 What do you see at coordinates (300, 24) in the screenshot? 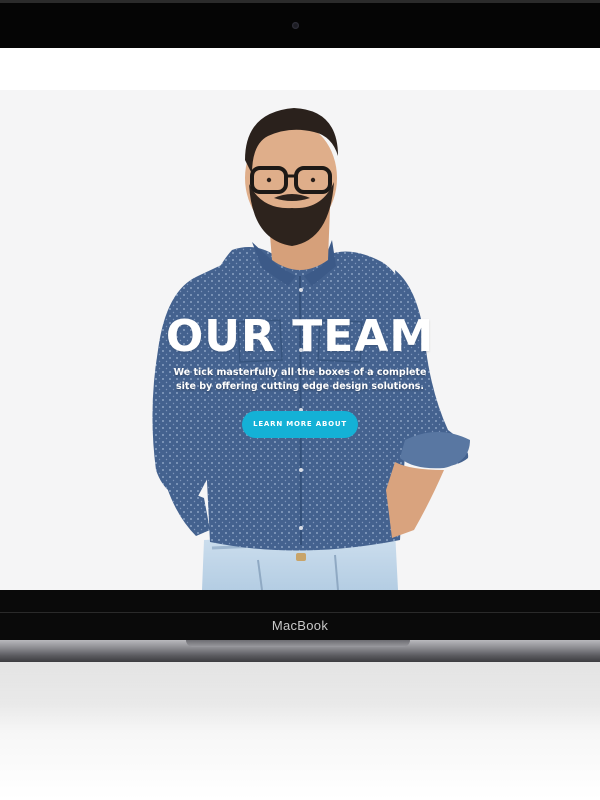
I see `laptop-top-bezel` at bounding box center [300, 24].